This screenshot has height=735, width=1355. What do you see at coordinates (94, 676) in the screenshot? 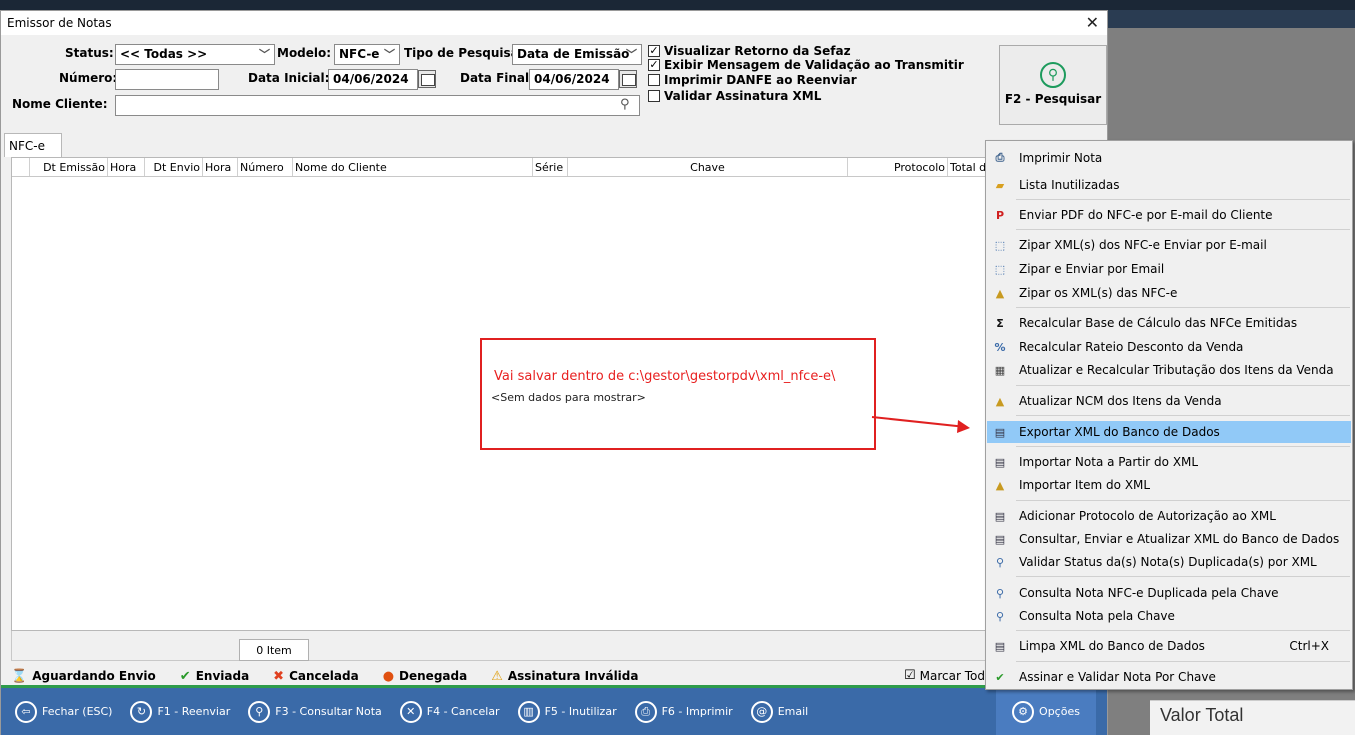
I see `legend-label: Aguardando Envio` at bounding box center [94, 676].